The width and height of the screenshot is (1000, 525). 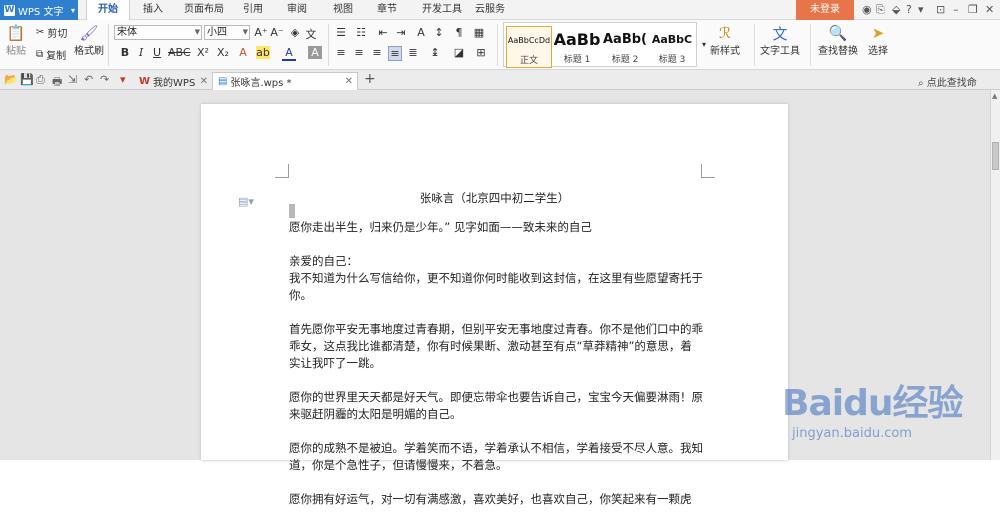 What do you see at coordinates (878, 51) in the screenshot?
I see `select-label: 选择` at bounding box center [878, 51].